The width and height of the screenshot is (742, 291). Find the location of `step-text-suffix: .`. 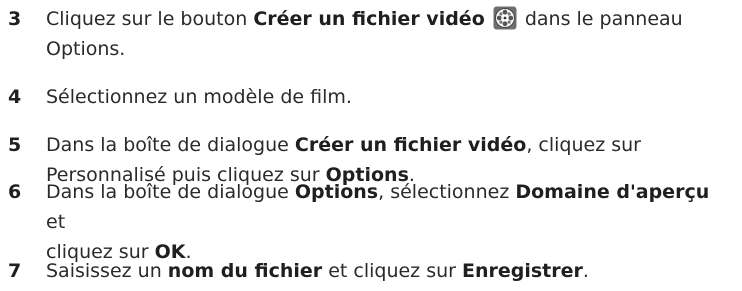

step-text-suffix: . is located at coordinates (585, 271).